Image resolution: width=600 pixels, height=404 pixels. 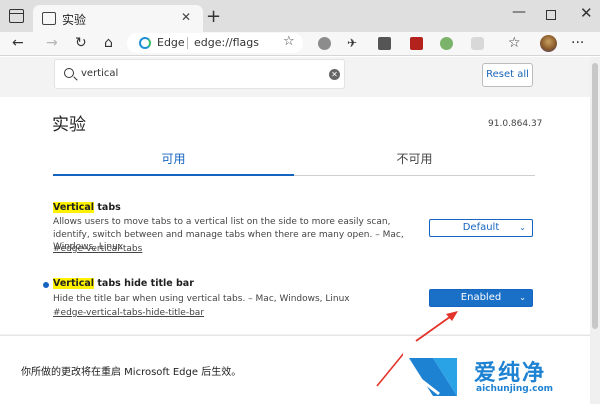 I want to click on search-flags-input: vertical ✕, so click(x=199, y=74).